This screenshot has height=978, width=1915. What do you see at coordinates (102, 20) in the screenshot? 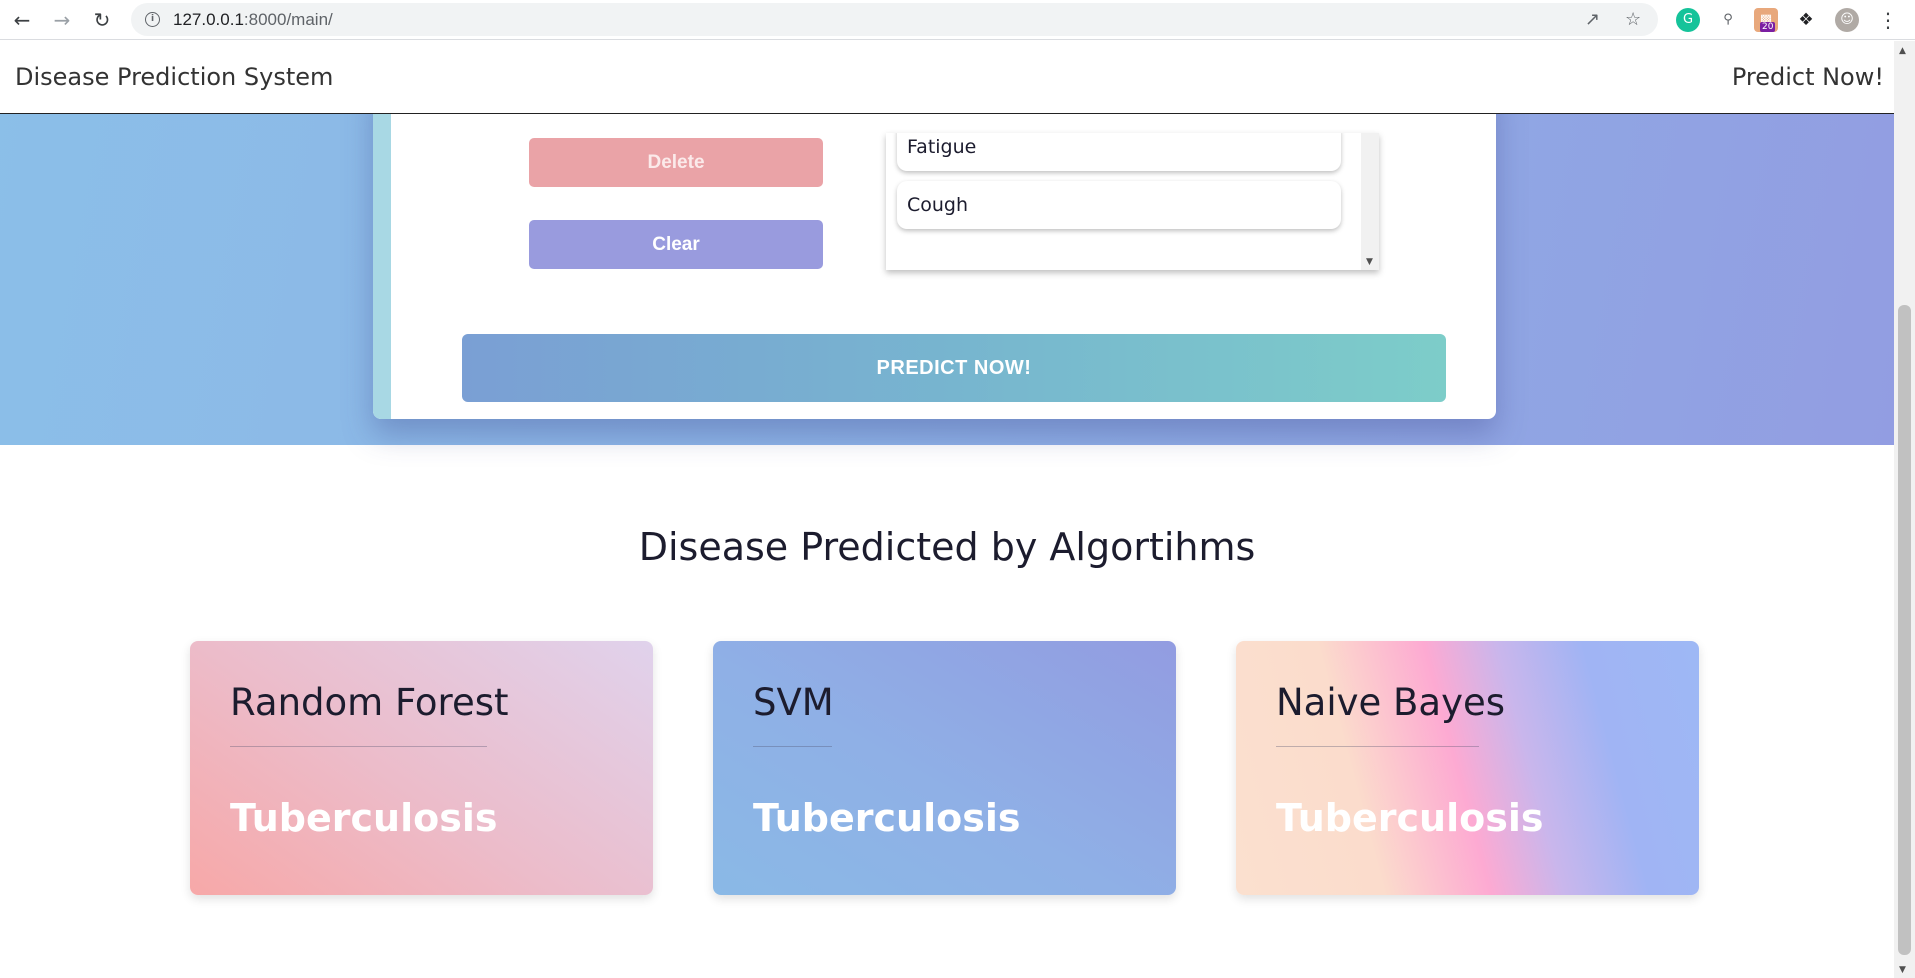
I see `reload-icon: ↻` at bounding box center [102, 20].